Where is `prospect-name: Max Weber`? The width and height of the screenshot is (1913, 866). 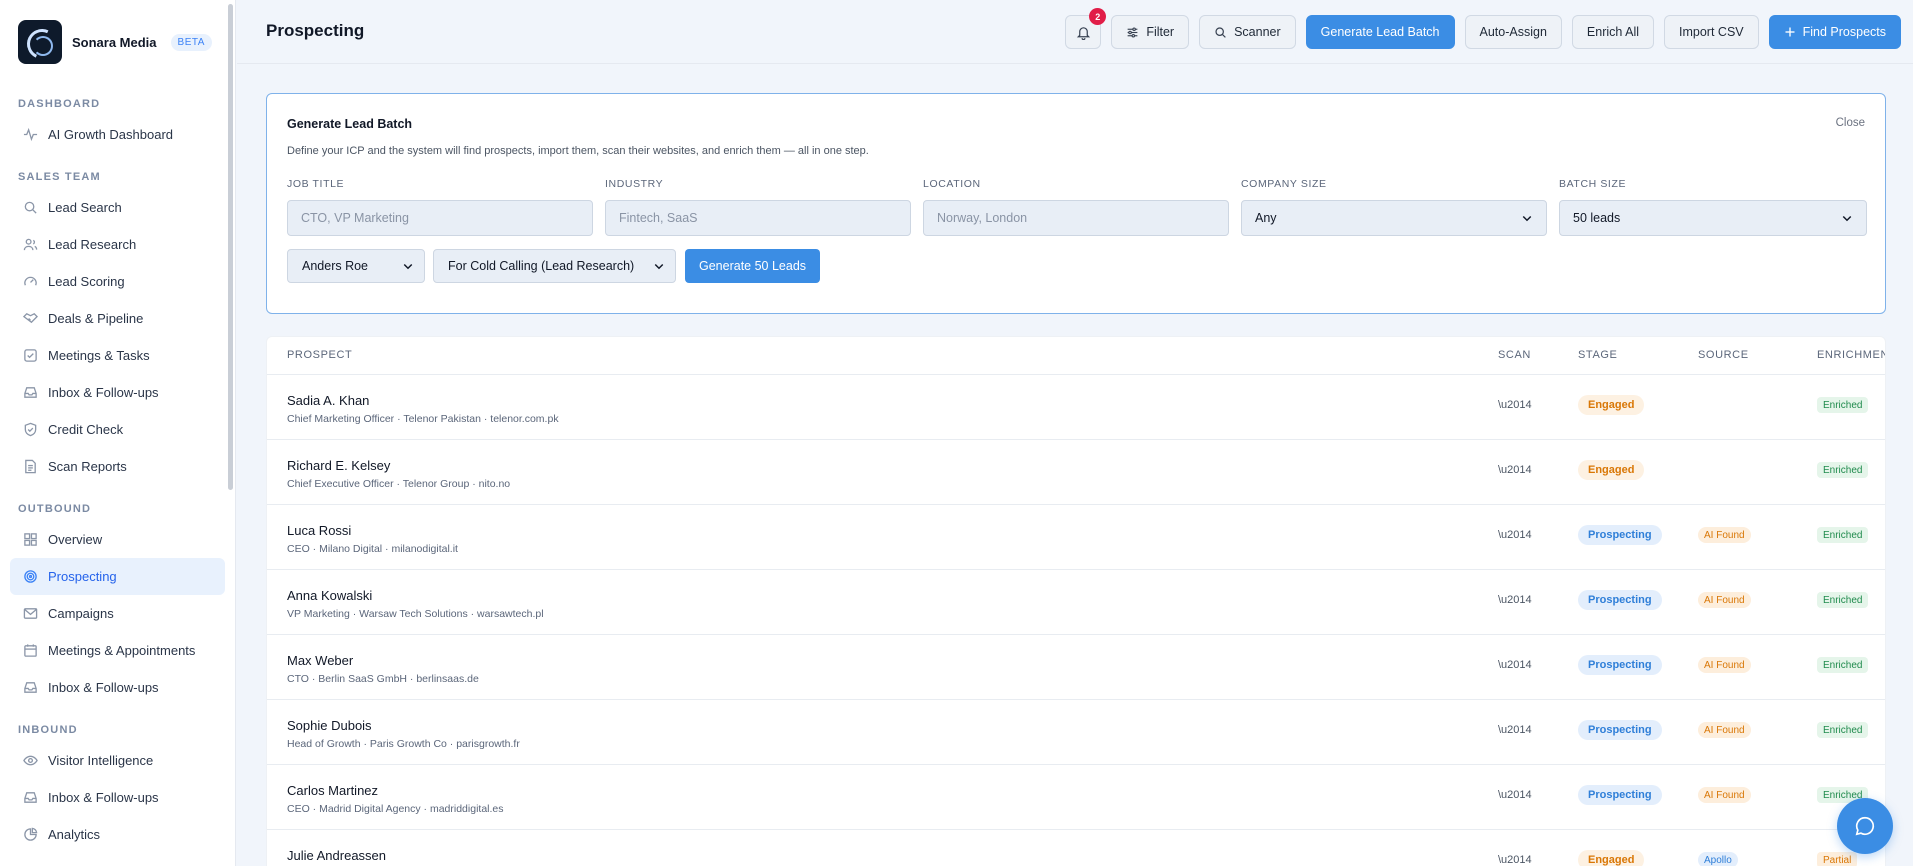 prospect-name: Max Weber is located at coordinates (320, 660).